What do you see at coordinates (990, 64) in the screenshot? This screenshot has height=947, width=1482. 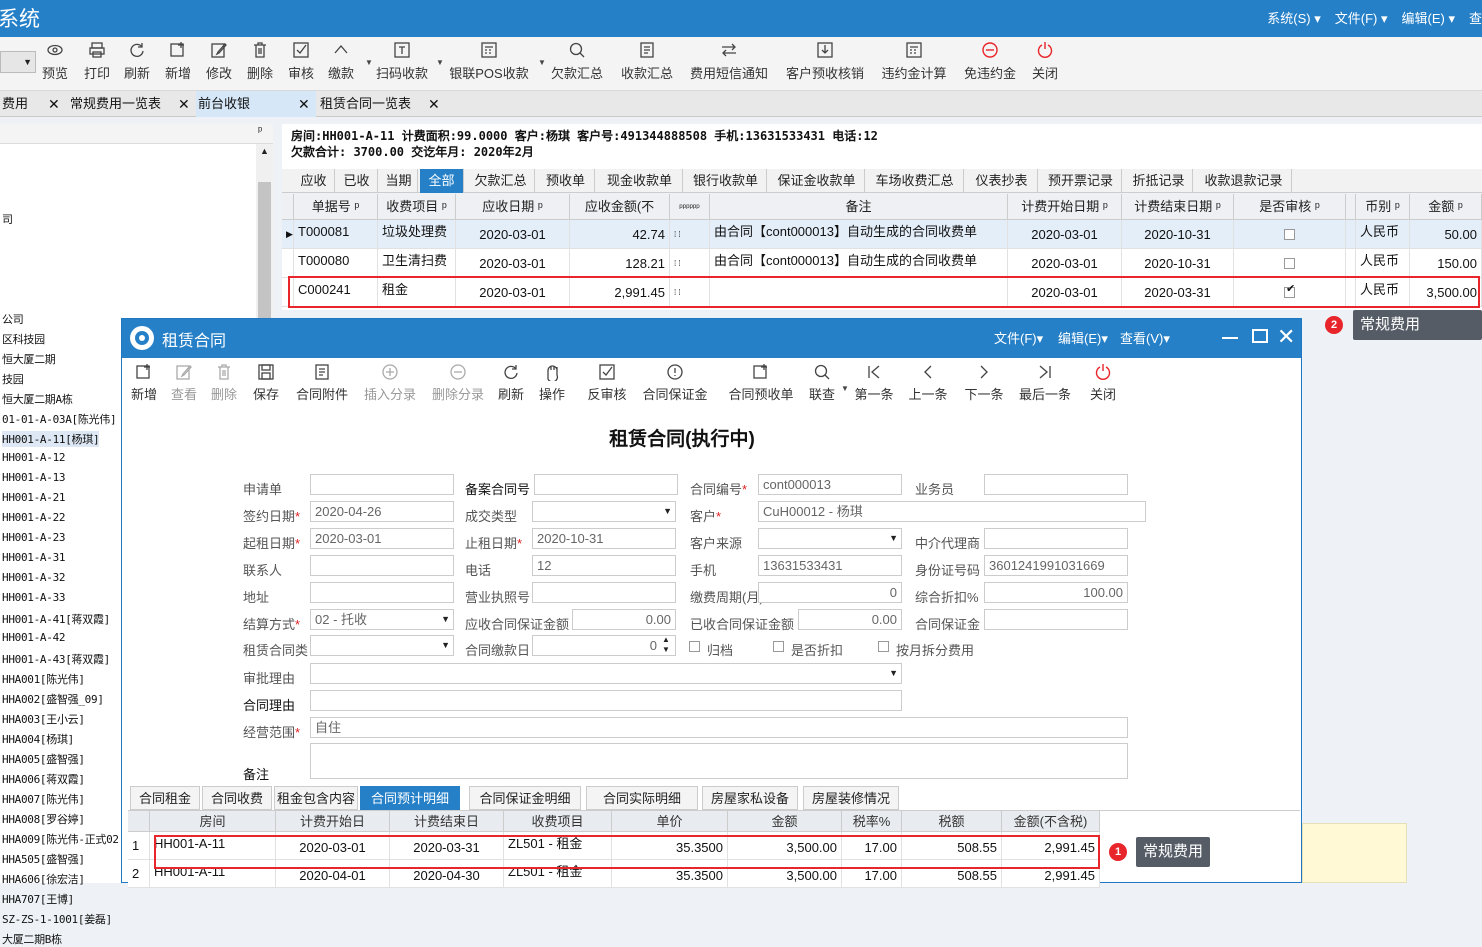 I see `toolbar-btn-minus-circle: 免违约金` at bounding box center [990, 64].